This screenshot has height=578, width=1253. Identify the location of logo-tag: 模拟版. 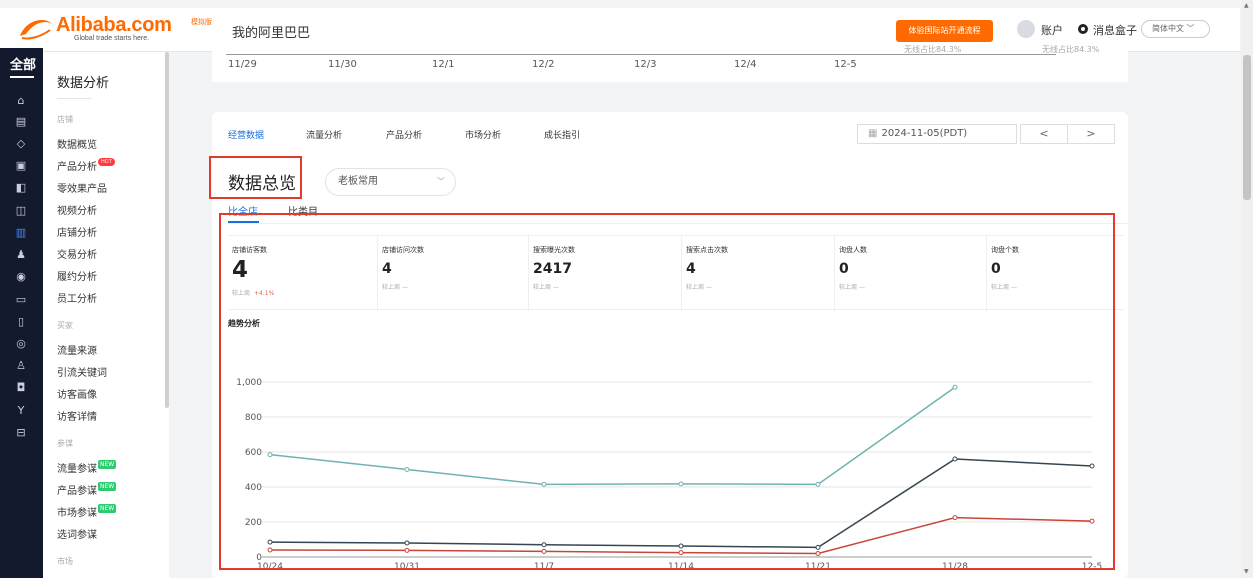
(201, 22).